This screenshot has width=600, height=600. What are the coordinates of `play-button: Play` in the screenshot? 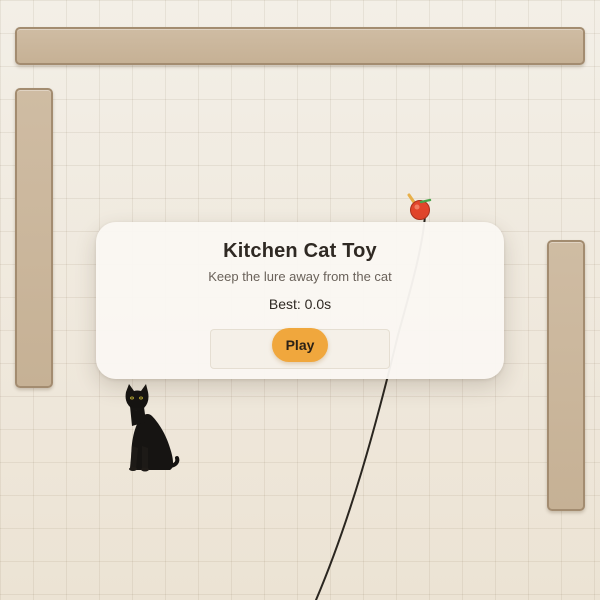 It's located at (300, 345).